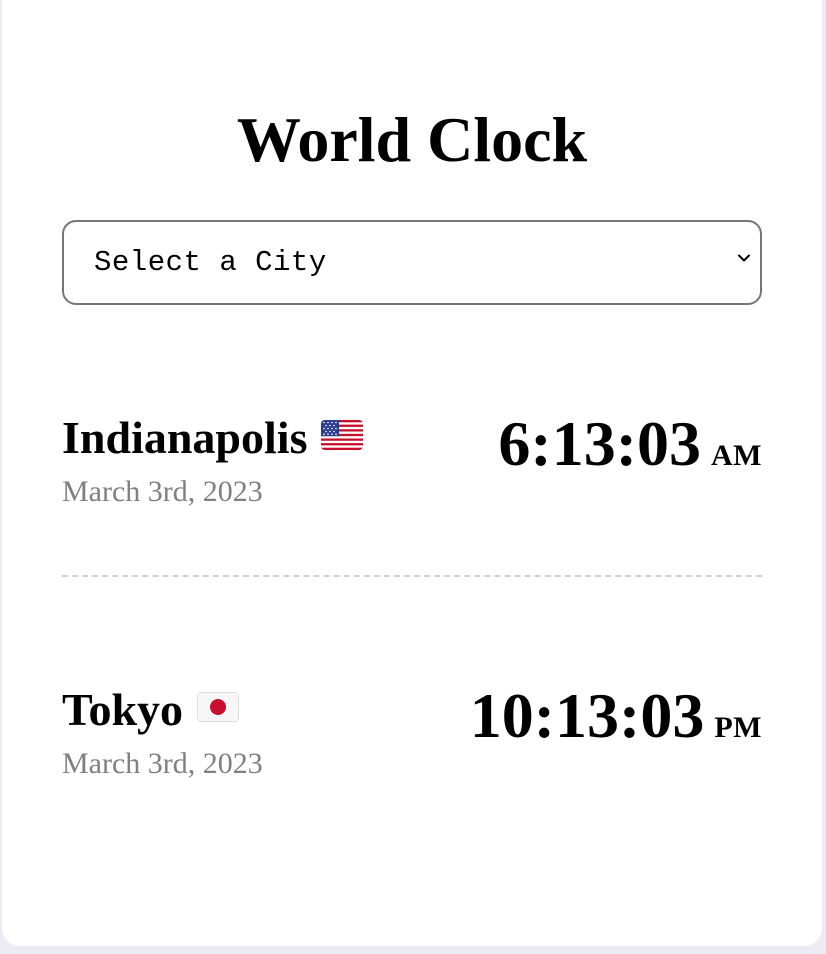 The height and width of the screenshot is (954, 826). I want to click on city-name: Tokyo, so click(123, 709).